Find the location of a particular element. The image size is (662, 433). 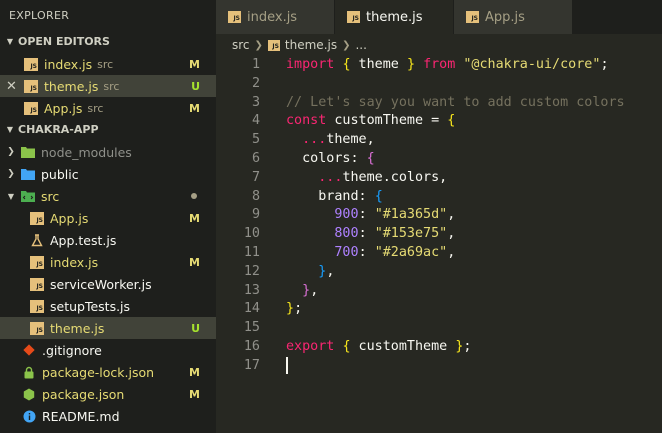

node-json-icon is located at coordinates (29, 394).